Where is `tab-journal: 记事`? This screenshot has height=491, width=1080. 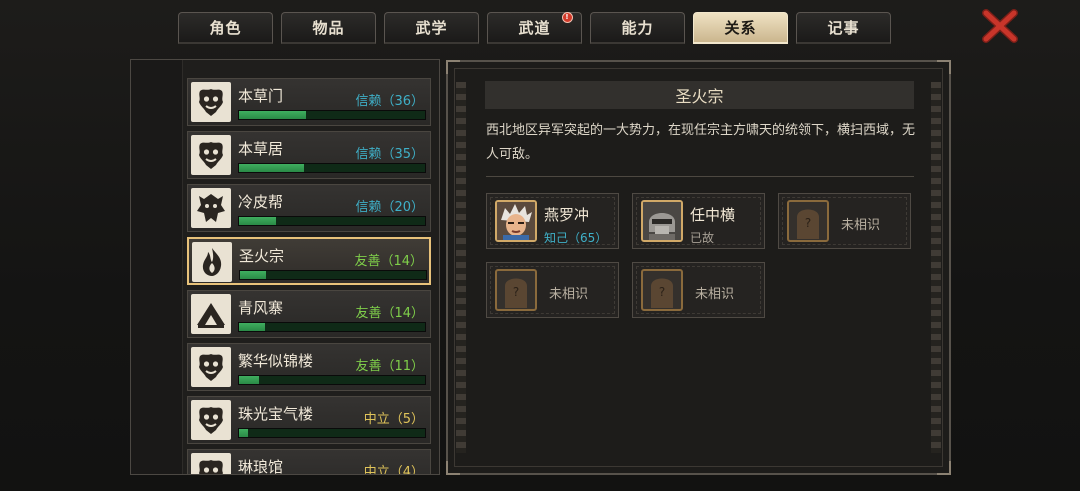
tab-journal: 记事 is located at coordinates (843, 28).